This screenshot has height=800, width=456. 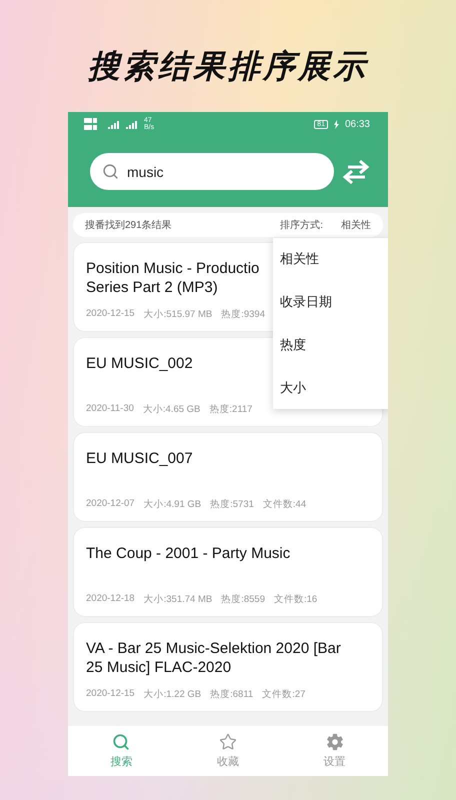 What do you see at coordinates (228, 477) in the screenshot?
I see `result-card: EU MUSIC_007 2020-12-07 大小:4.91 GB 热度:5731 文件数:44` at bounding box center [228, 477].